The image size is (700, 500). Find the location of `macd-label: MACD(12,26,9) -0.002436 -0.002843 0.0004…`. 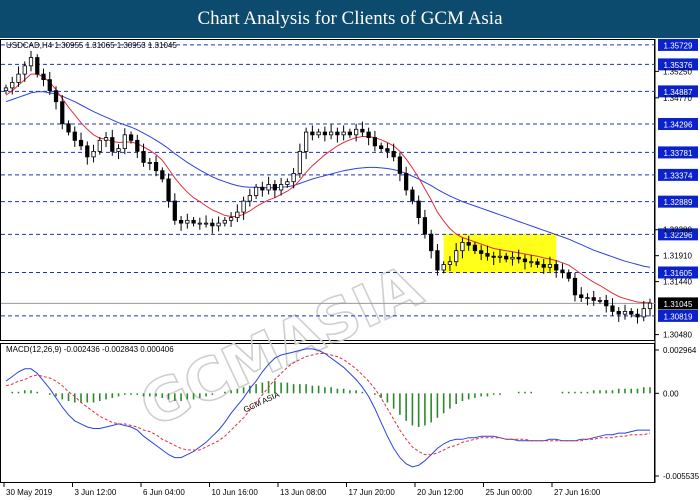

macd-label: MACD(12,26,9) -0.002436 -0.002843 0.0004… is located at coordinates (90, 349).